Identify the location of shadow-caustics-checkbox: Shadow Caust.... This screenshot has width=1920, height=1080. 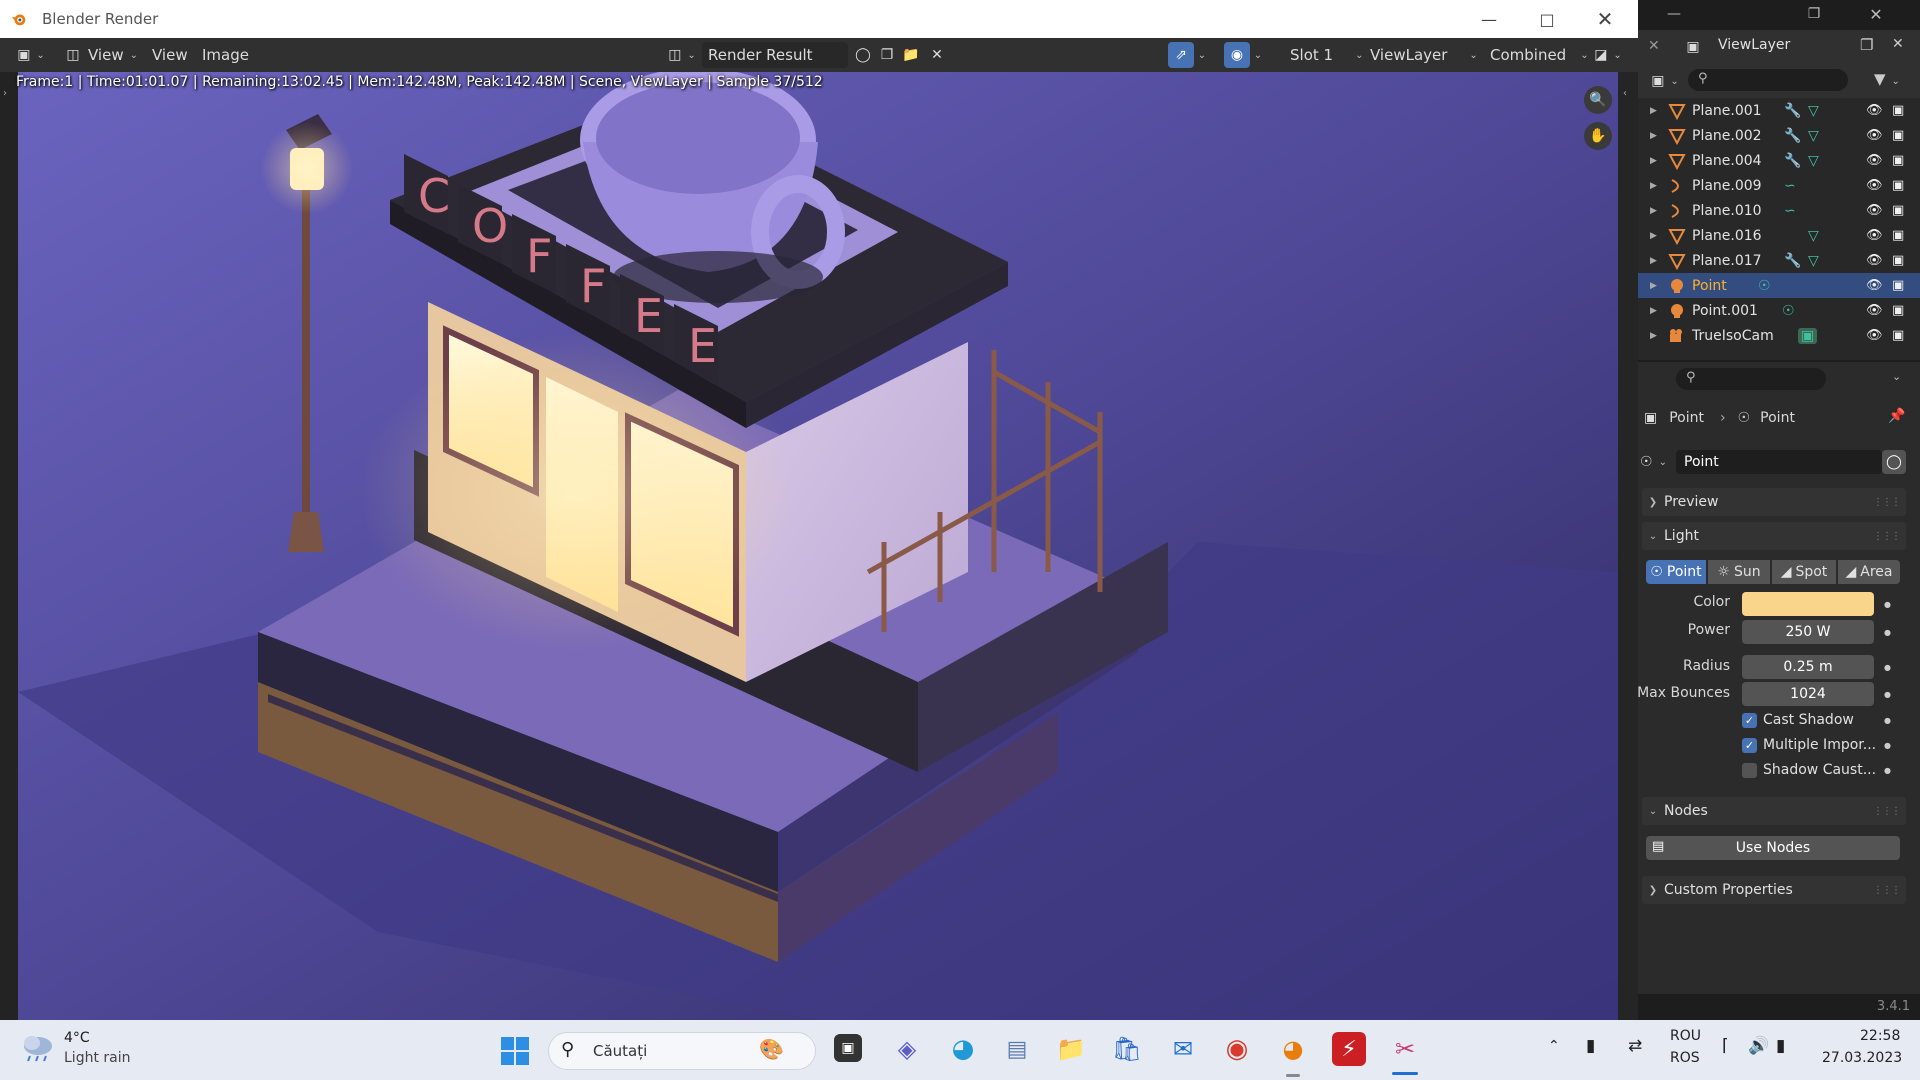
(1809, 770).